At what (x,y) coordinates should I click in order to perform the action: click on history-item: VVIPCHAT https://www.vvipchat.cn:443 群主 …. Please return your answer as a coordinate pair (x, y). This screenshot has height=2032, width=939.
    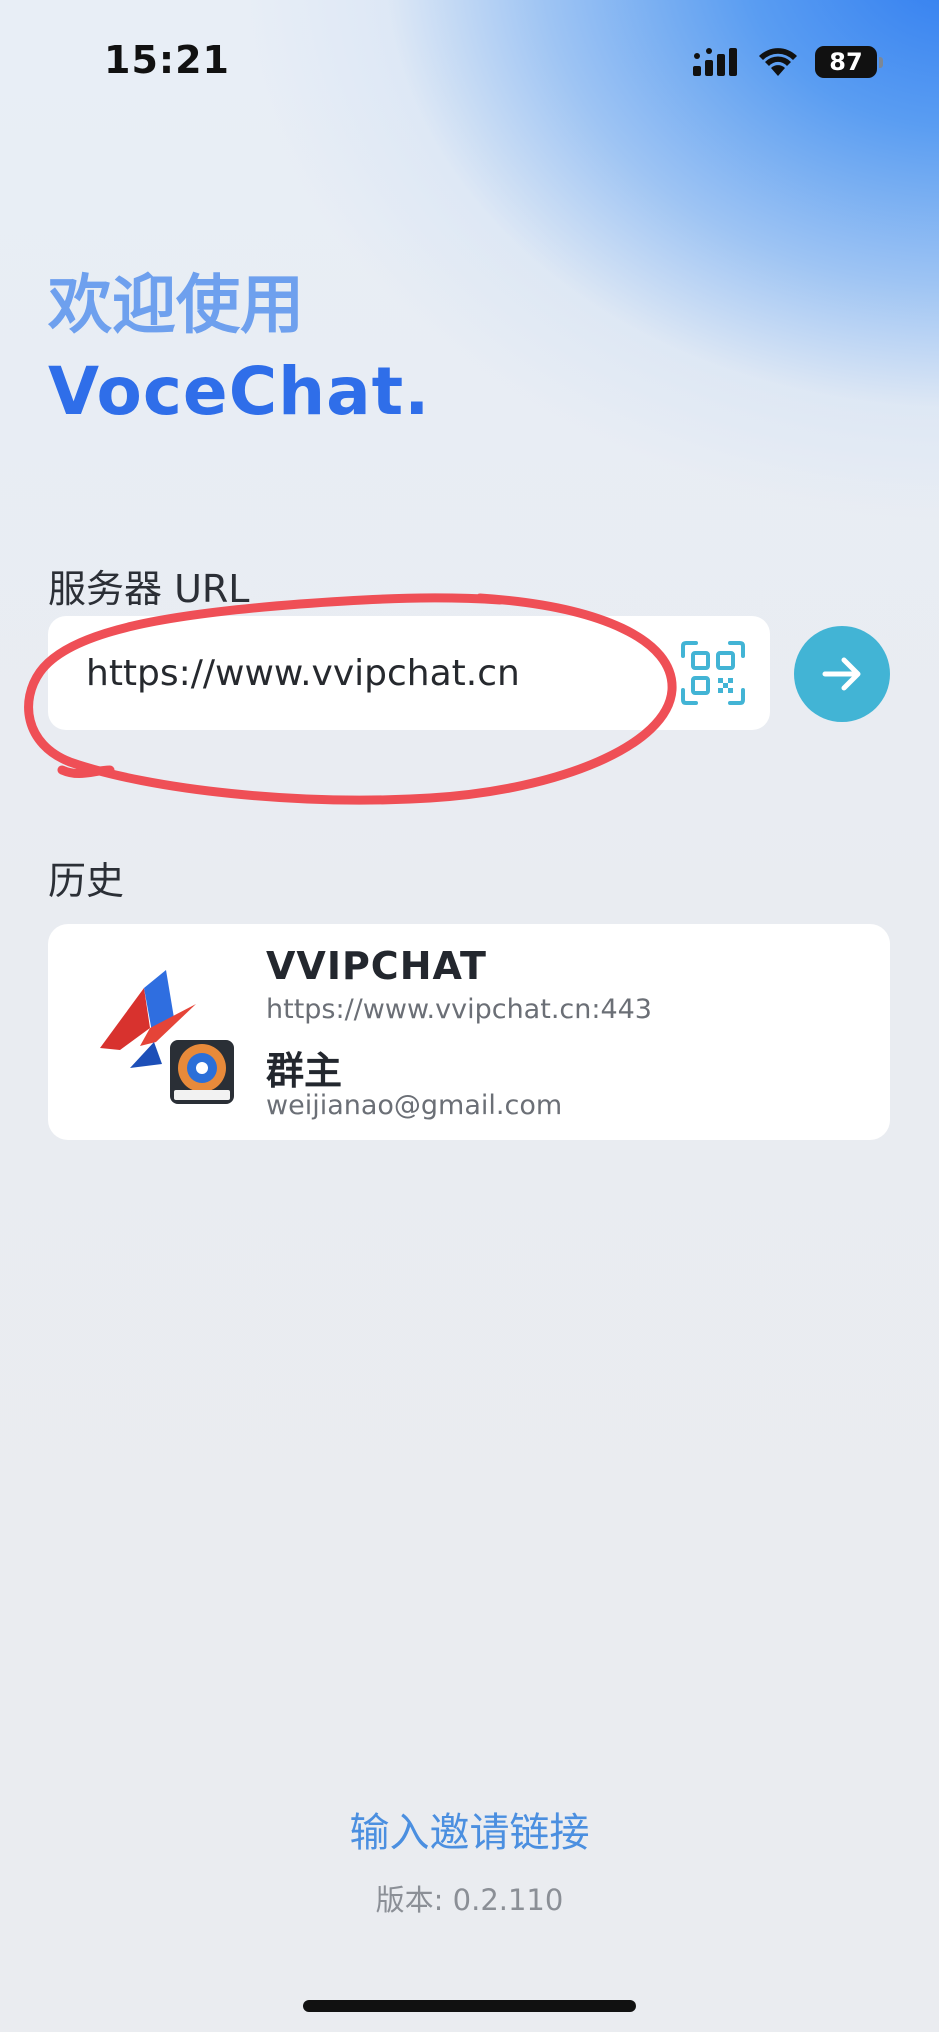
    Looking at the image, I should click on (469, 1032).